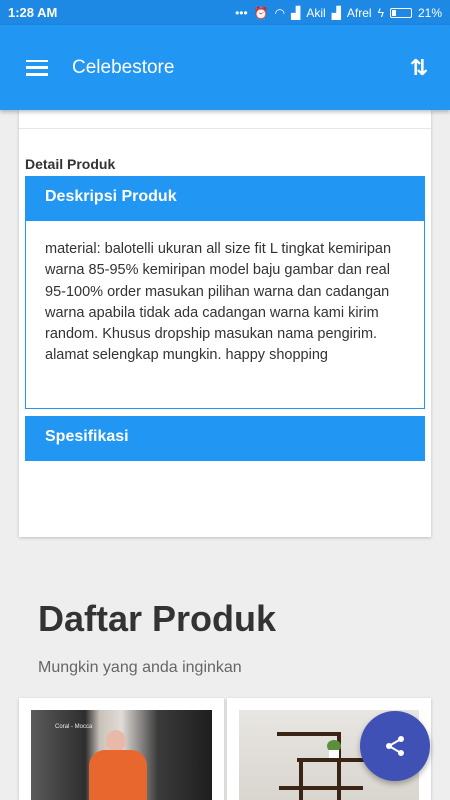 The image size is (450, 800). I want to click on plant-pot, so click(334, 754).